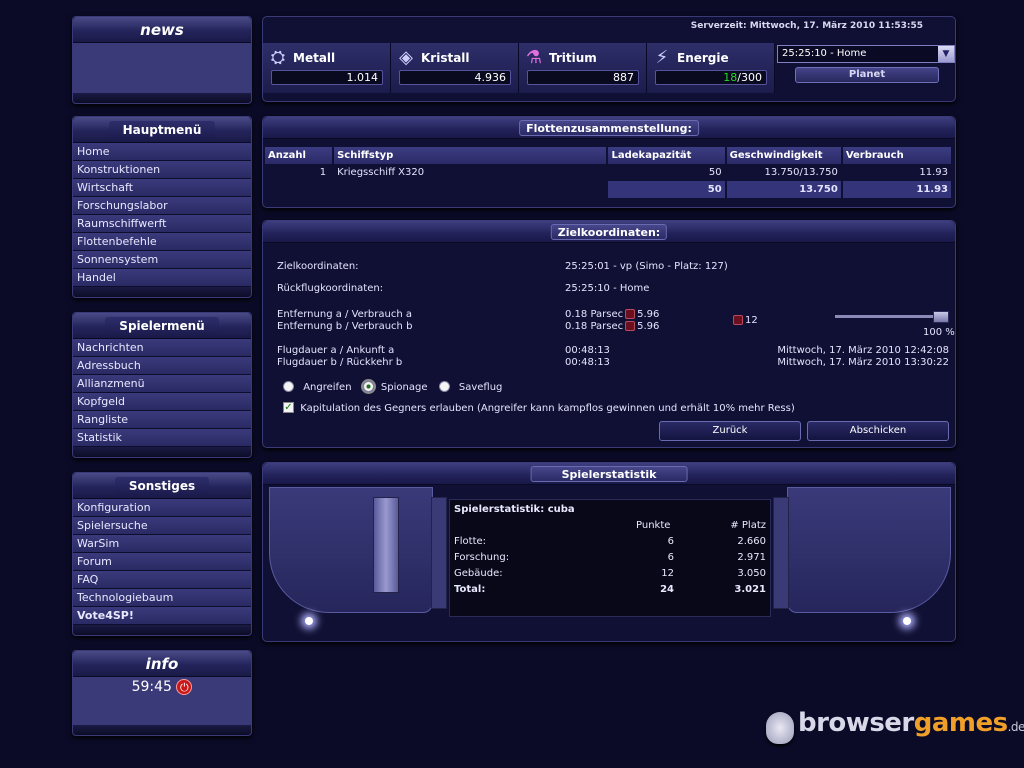 This screenshot has width=1024, height=768. Describe the element at coordinates (667, 573) in the screenshot. I see `stat-points: 12` at that location.